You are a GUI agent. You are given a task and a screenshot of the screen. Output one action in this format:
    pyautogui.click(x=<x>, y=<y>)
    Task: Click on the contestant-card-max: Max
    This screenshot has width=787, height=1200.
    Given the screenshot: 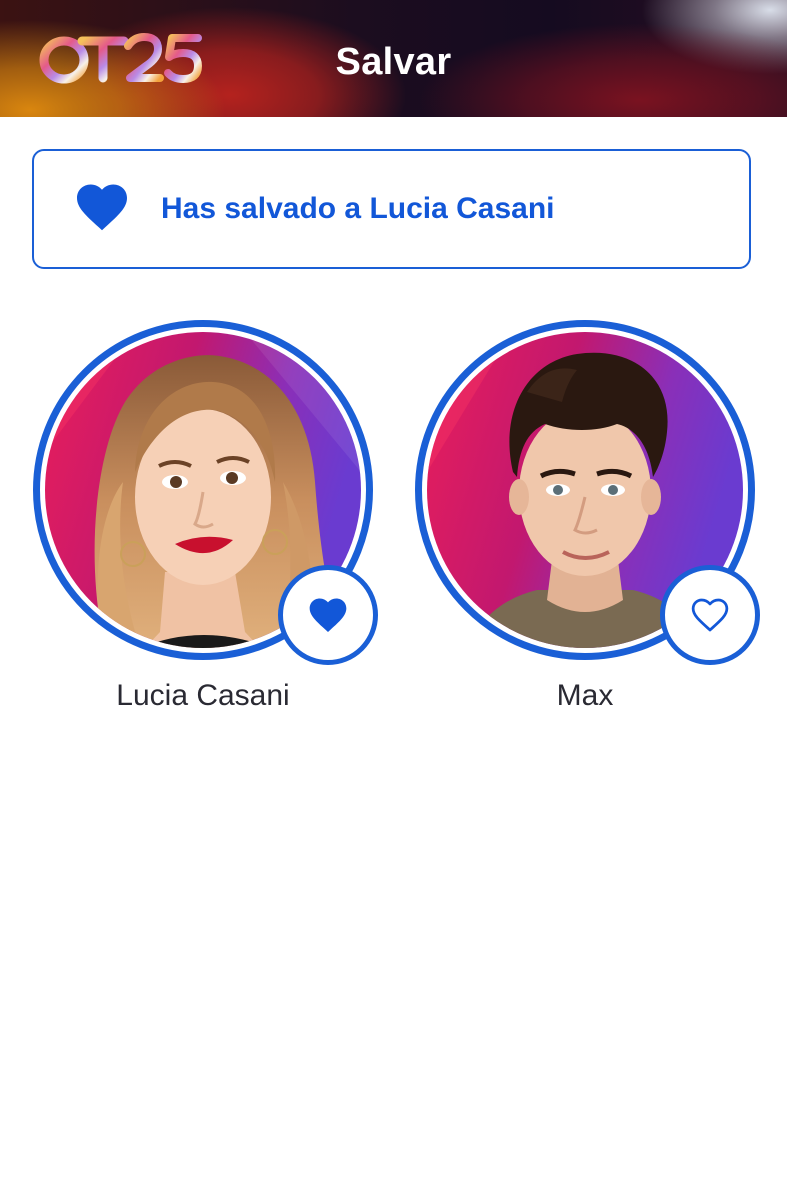 What is the action you would take?
    pyautogui.click(x=587, y=516)
    